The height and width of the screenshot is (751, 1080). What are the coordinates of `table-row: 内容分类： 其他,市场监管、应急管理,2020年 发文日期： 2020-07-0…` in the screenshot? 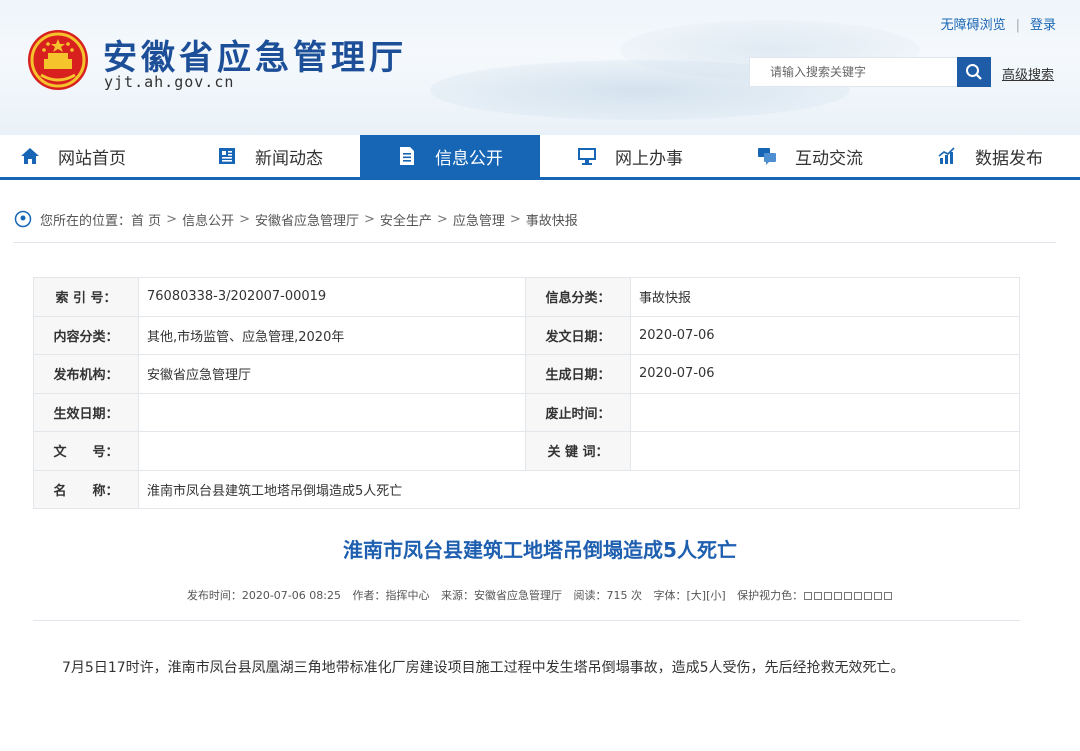 It's located at (526, 335).